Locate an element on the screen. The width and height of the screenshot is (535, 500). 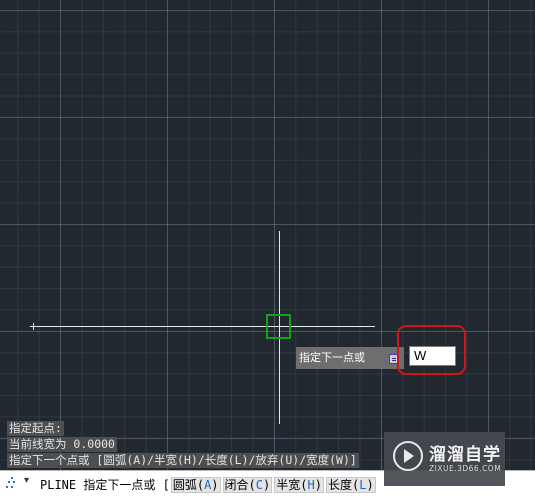
command-prompt-text: 指定下一点或 [ is located at coordinates (126, 485).